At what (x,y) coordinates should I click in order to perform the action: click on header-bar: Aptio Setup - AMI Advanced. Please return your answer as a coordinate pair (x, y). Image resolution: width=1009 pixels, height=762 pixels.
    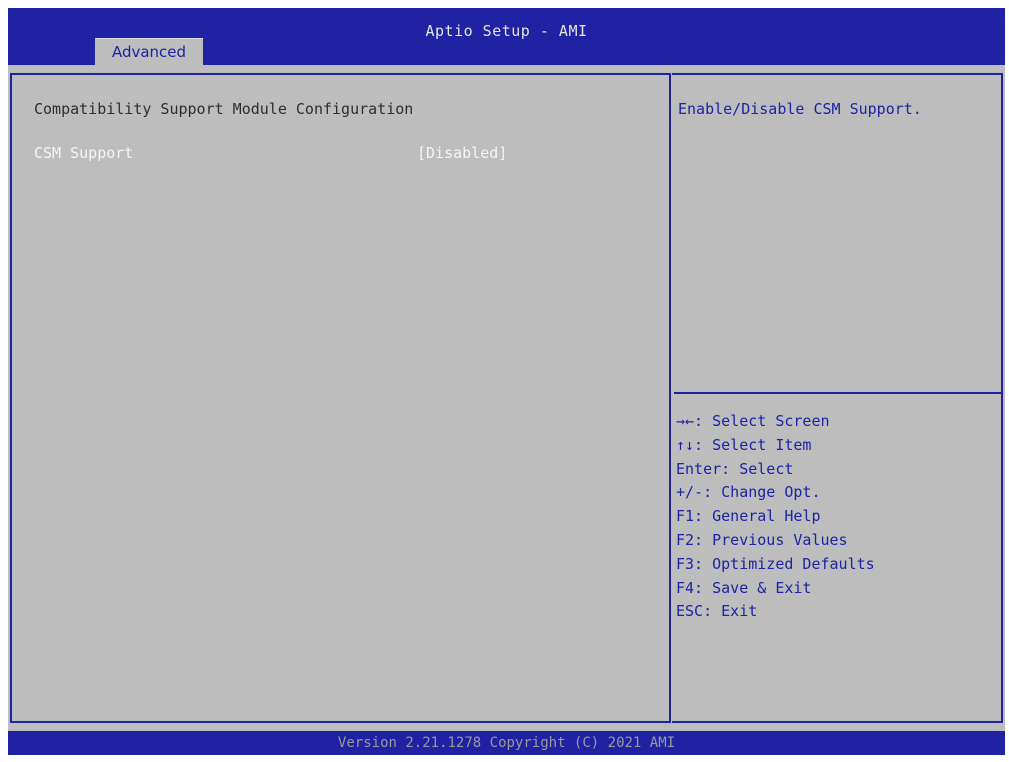
    Looking at the image, I should click on (506, 37).